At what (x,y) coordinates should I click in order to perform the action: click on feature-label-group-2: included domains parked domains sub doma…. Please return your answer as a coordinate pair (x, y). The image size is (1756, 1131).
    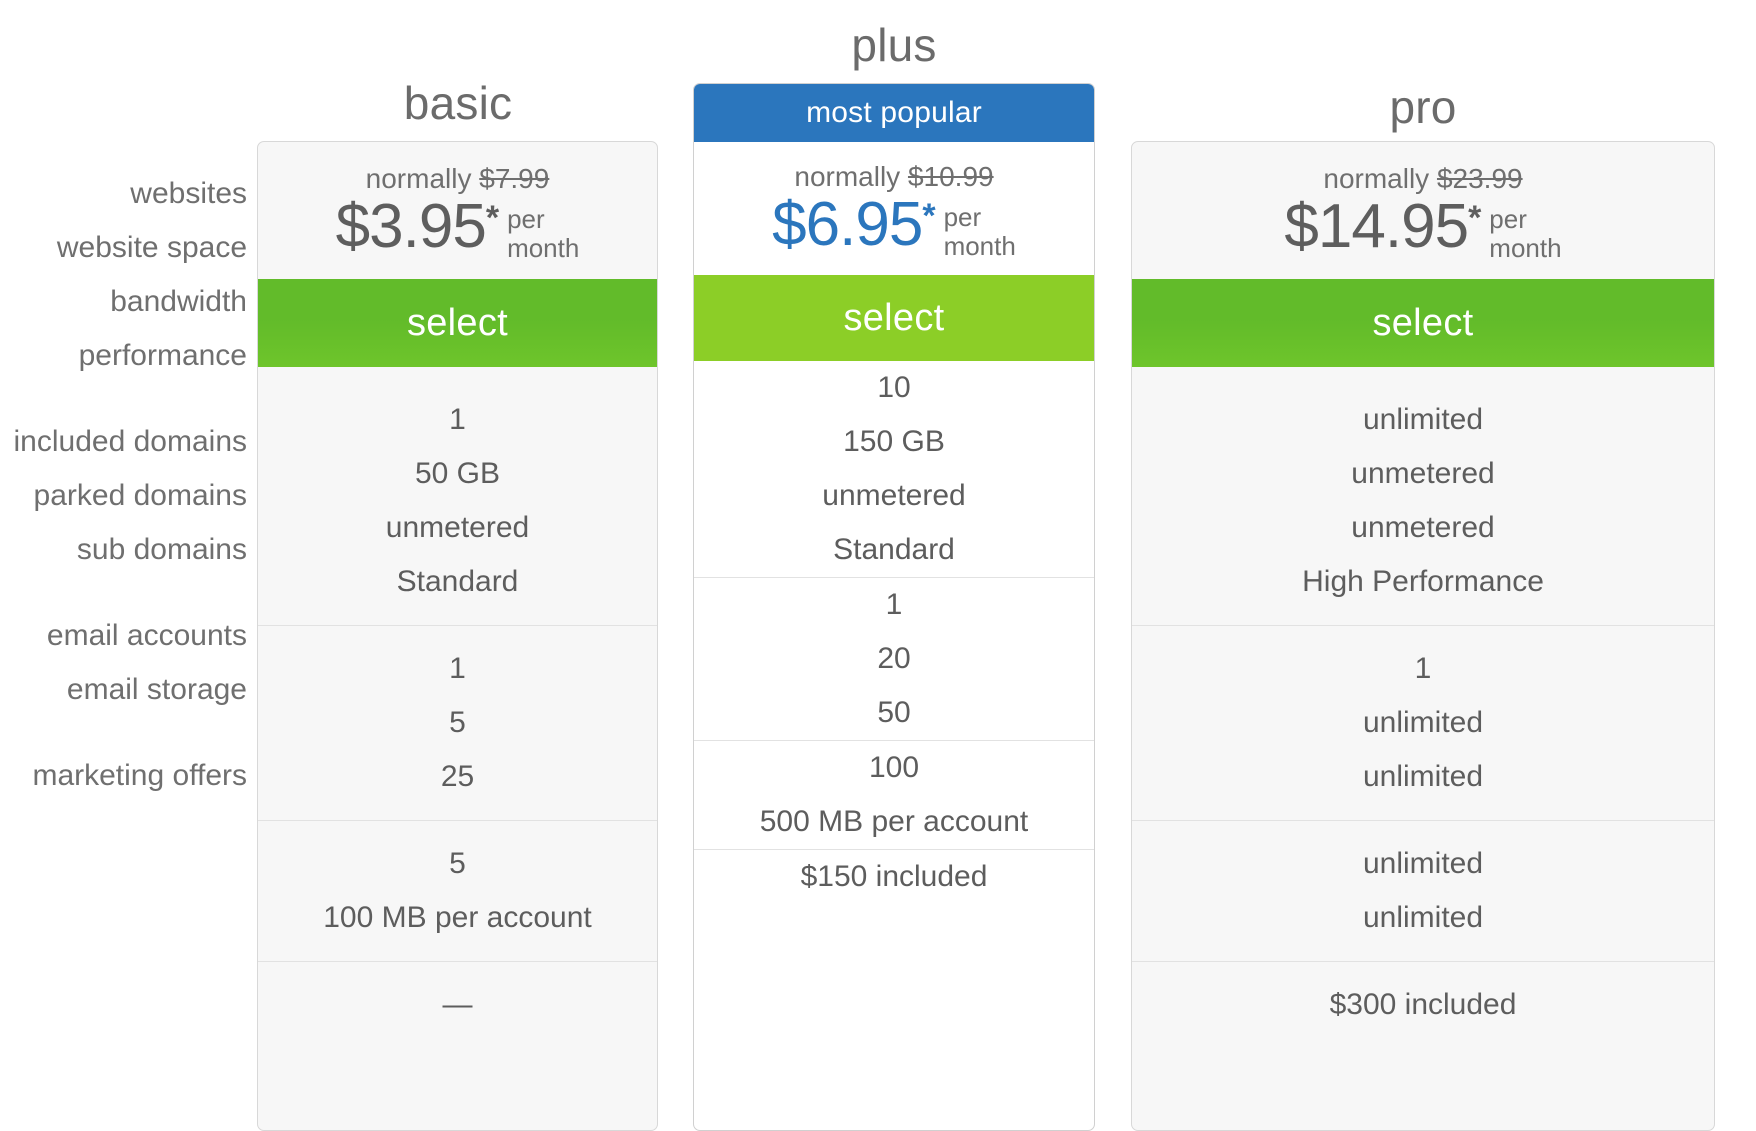
    Looking at the image, I should click on (123, 496).